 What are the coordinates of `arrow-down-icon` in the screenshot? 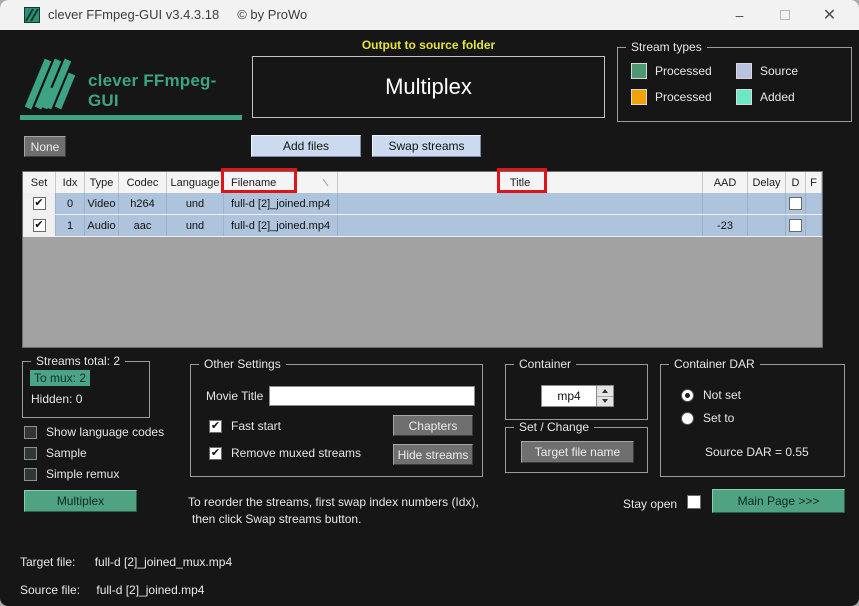 It's located at (605, 401).